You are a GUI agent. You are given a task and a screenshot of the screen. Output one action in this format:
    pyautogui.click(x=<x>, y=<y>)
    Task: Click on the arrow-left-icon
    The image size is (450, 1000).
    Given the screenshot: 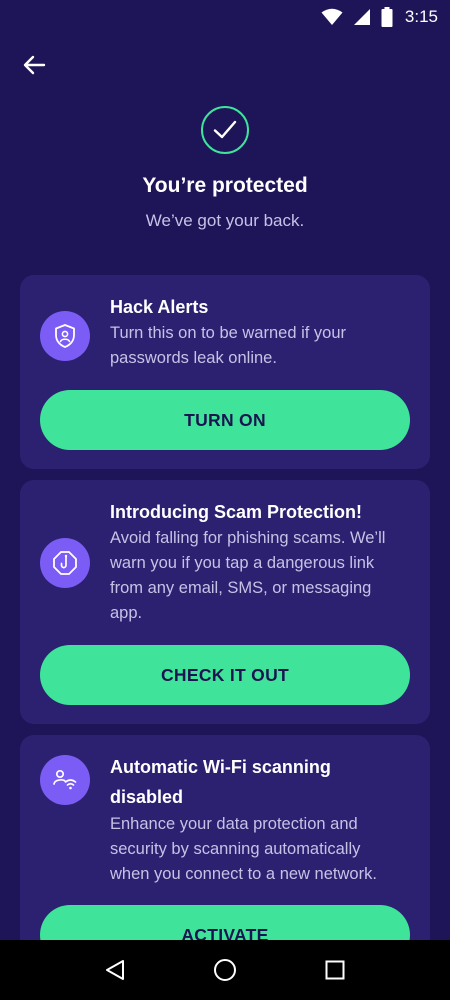 What is the action you would take?
    pyautogui.click(x=34, y=65)
    